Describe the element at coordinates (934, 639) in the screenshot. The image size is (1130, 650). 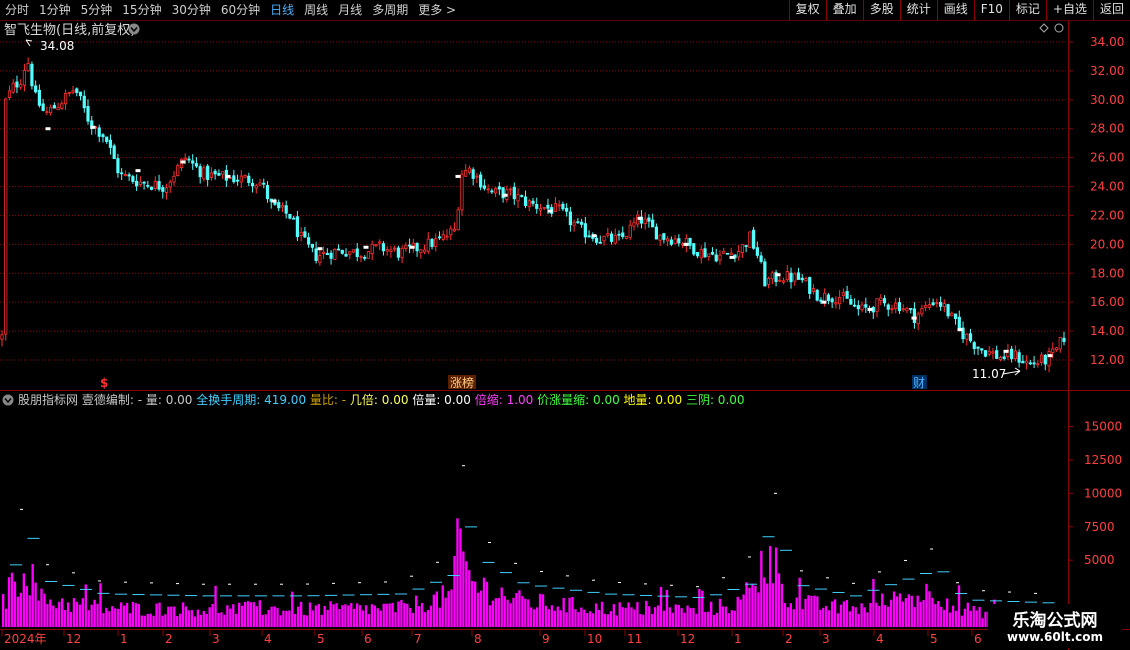
I see `x-axis-label: 5` at that location.